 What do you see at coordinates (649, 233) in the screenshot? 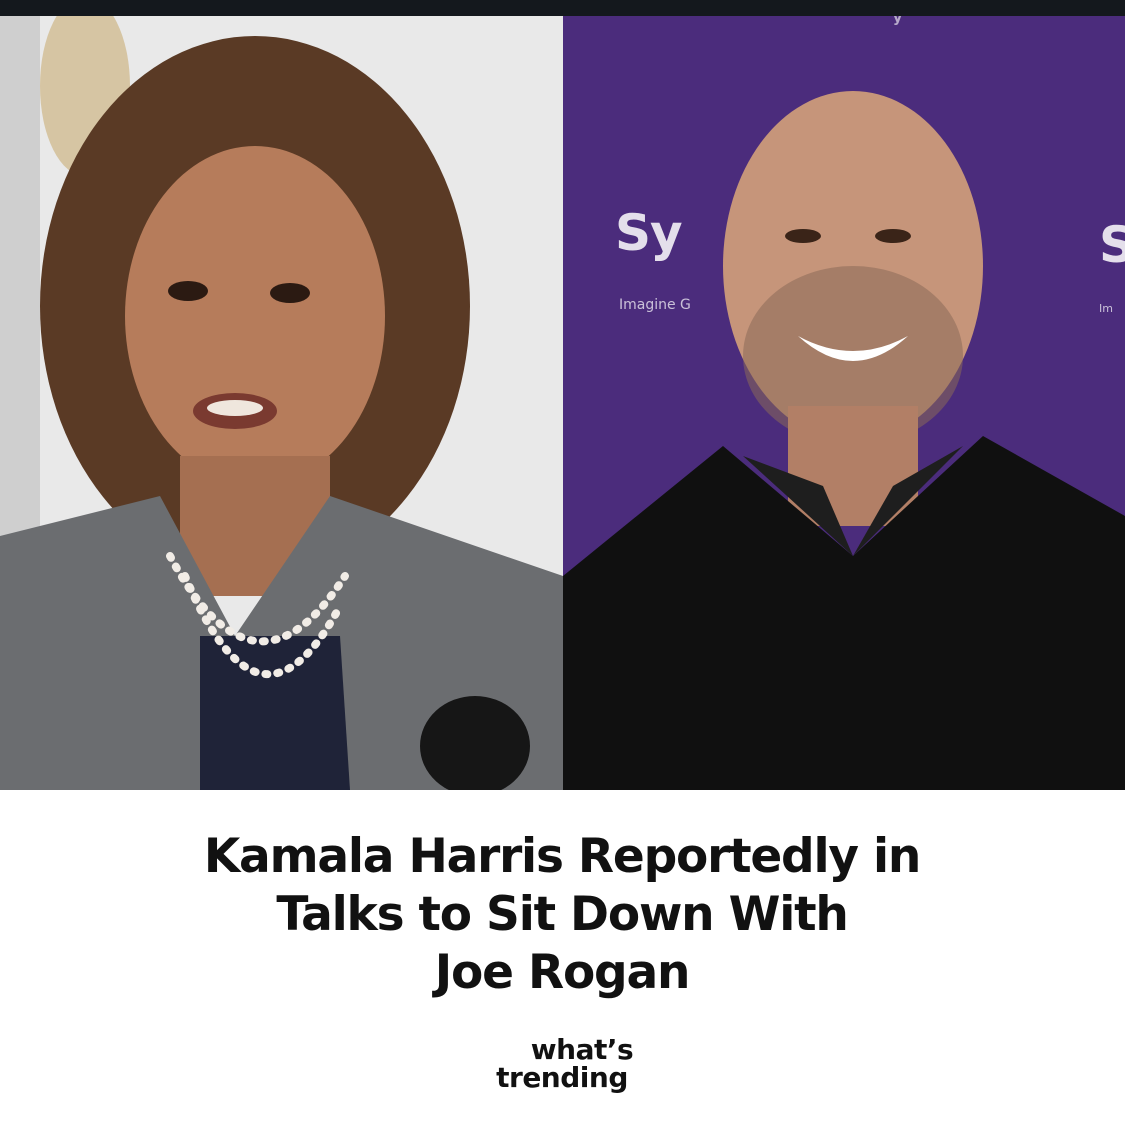
I see `backdrop-logo-left: Sy` at bounding box center [649, 233].